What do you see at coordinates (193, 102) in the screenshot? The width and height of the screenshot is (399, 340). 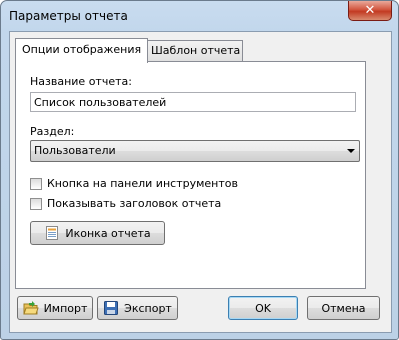 I see `report-name-input: Список пользователей` at bounding box center [193, 102].